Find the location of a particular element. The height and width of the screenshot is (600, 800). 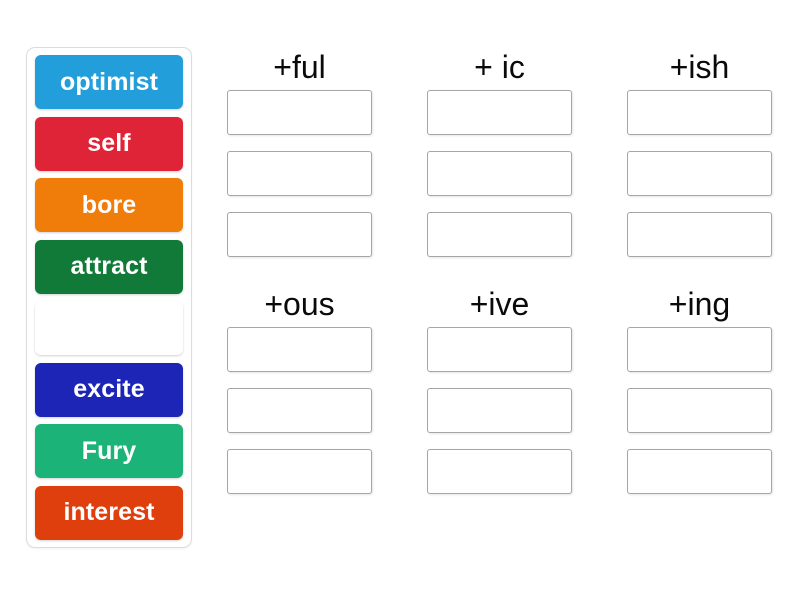

group-title: +ive is located at coordinates (499, 304).